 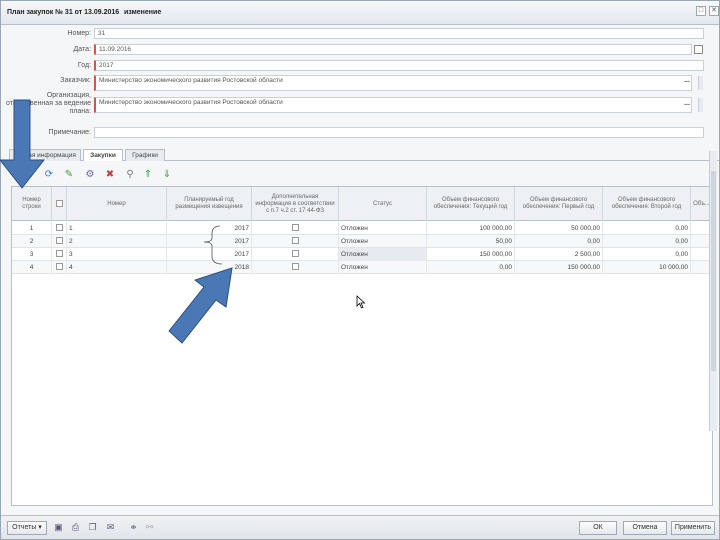 I want to click on window-scrollbar, so click(x=713, y=291).